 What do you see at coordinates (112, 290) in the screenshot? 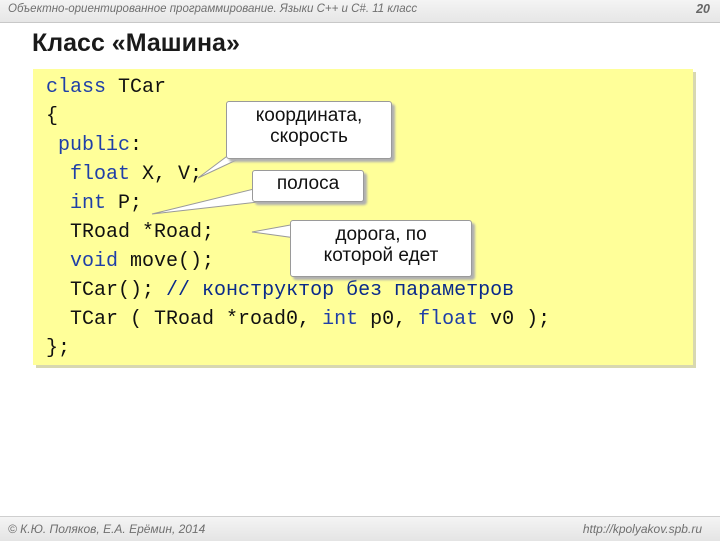
I see `code-text: TCar();` at bounding box center [112, 290].